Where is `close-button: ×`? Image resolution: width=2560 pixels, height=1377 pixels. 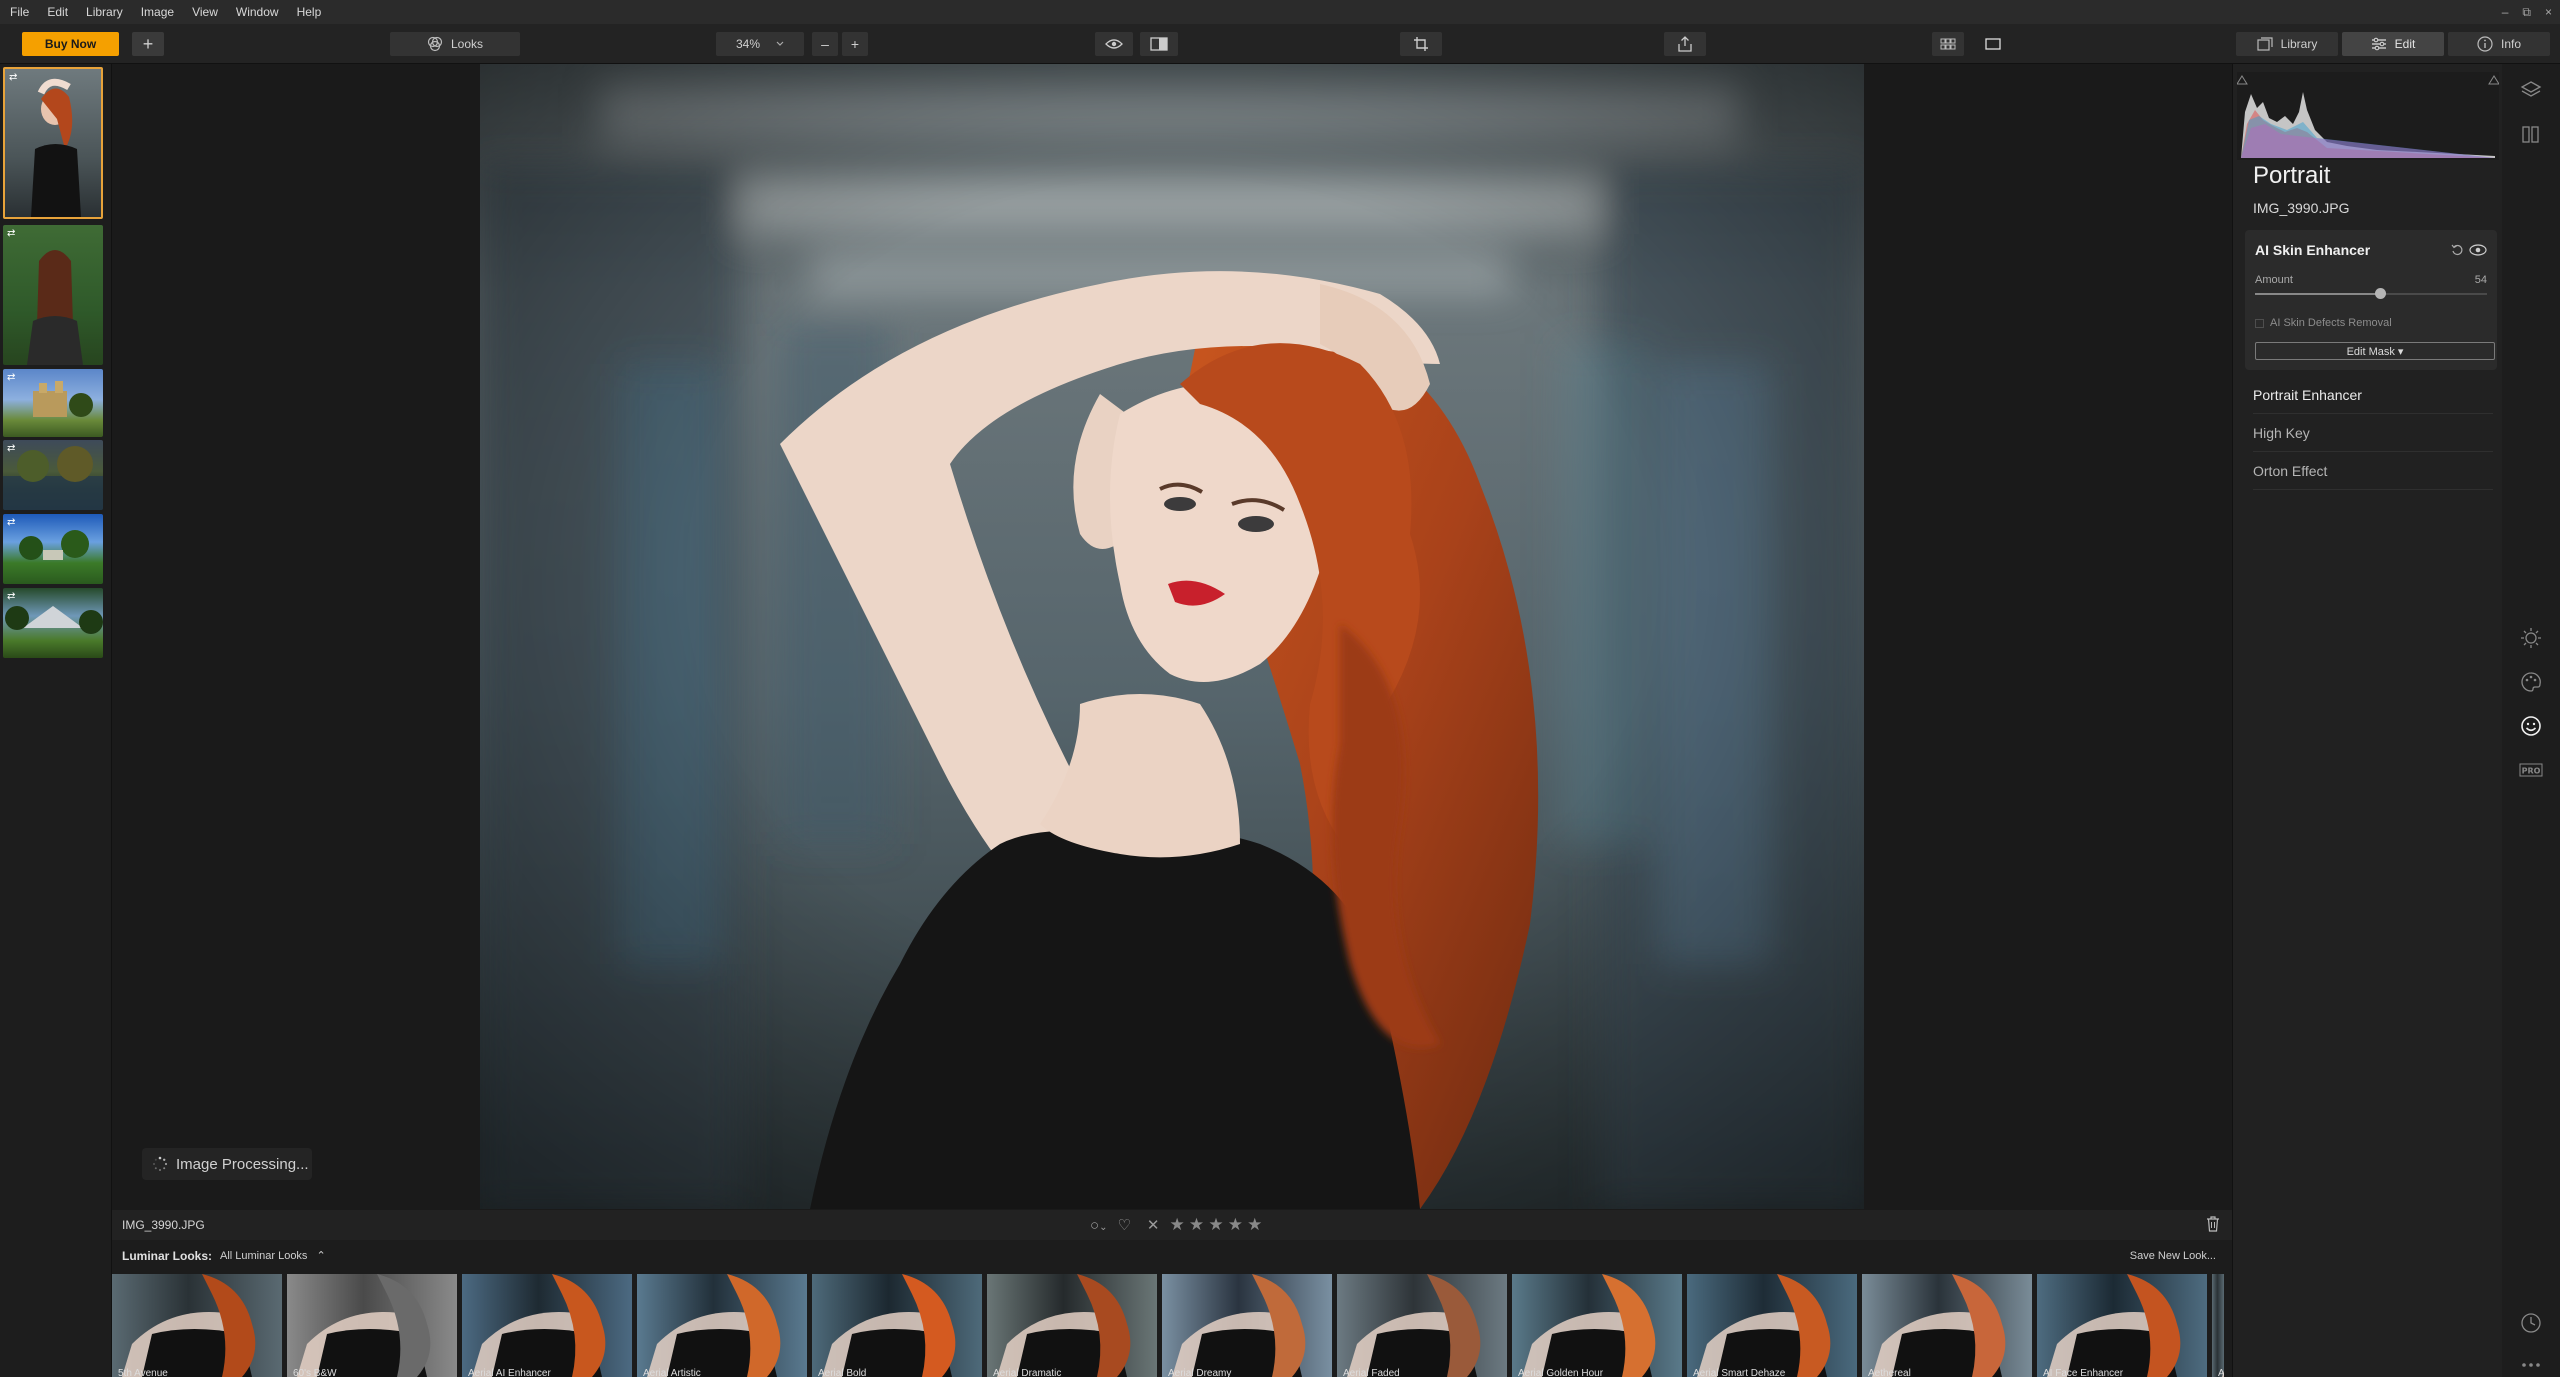 close-button: × is located at coordinates (2548, 12).